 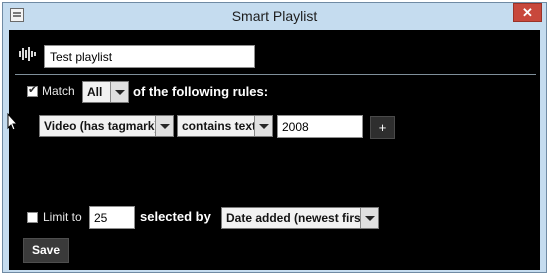 I want to click on window-title: Smart Playlist, so click(x=274, y=16).